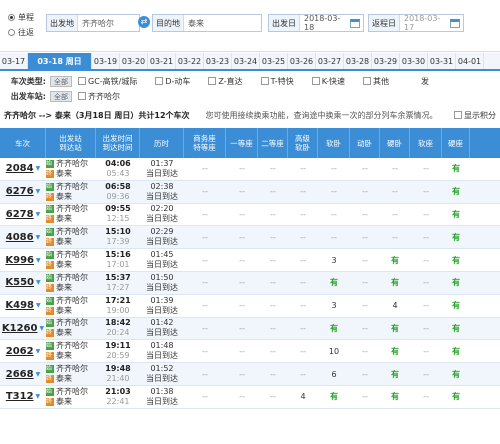  What do you see at coordinates (60, 61) in the screenshot?
I see `date-tab: 03-18 周日` at bounding box center [60, 61].